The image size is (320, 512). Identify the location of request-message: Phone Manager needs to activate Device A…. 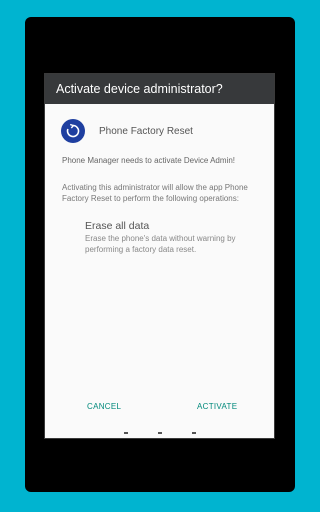
(148, 160).